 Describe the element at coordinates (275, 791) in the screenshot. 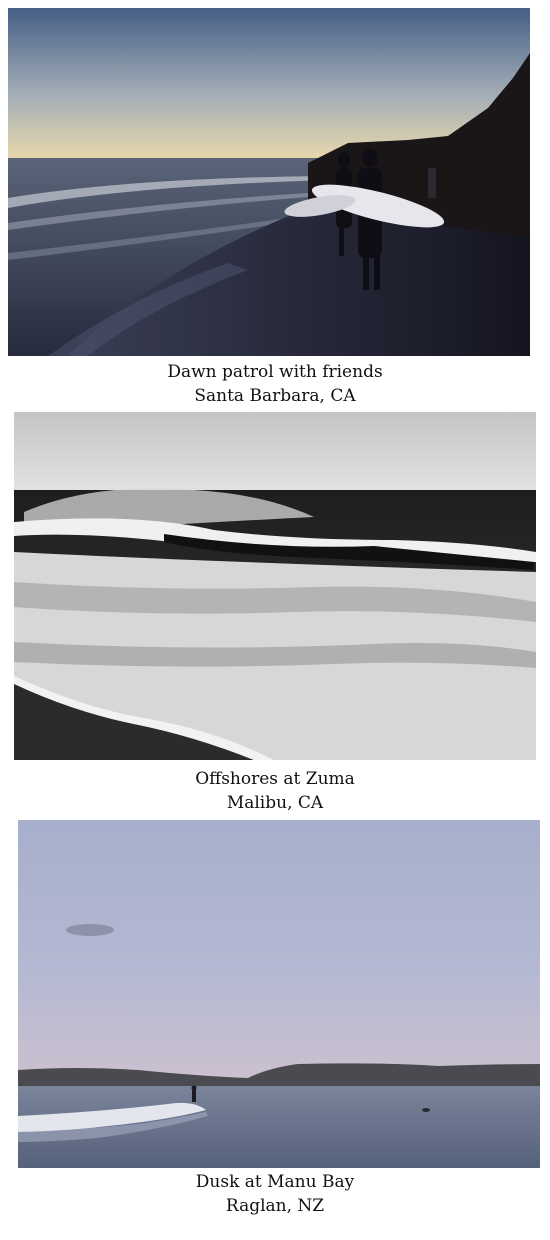

I see `caption-offshores-zuma: Offshores at Zuma Malibu, CA` at that location.